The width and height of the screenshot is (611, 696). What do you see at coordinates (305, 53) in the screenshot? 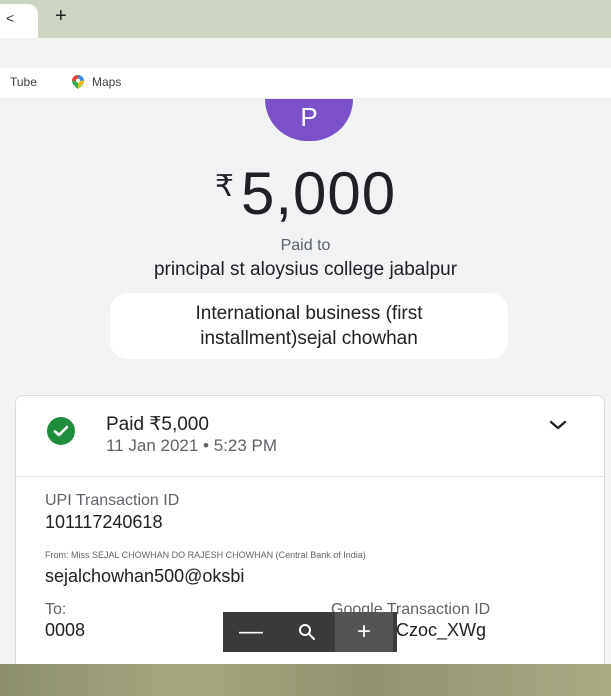
I see `browser-toolbar` at bounding box center [305, 53].